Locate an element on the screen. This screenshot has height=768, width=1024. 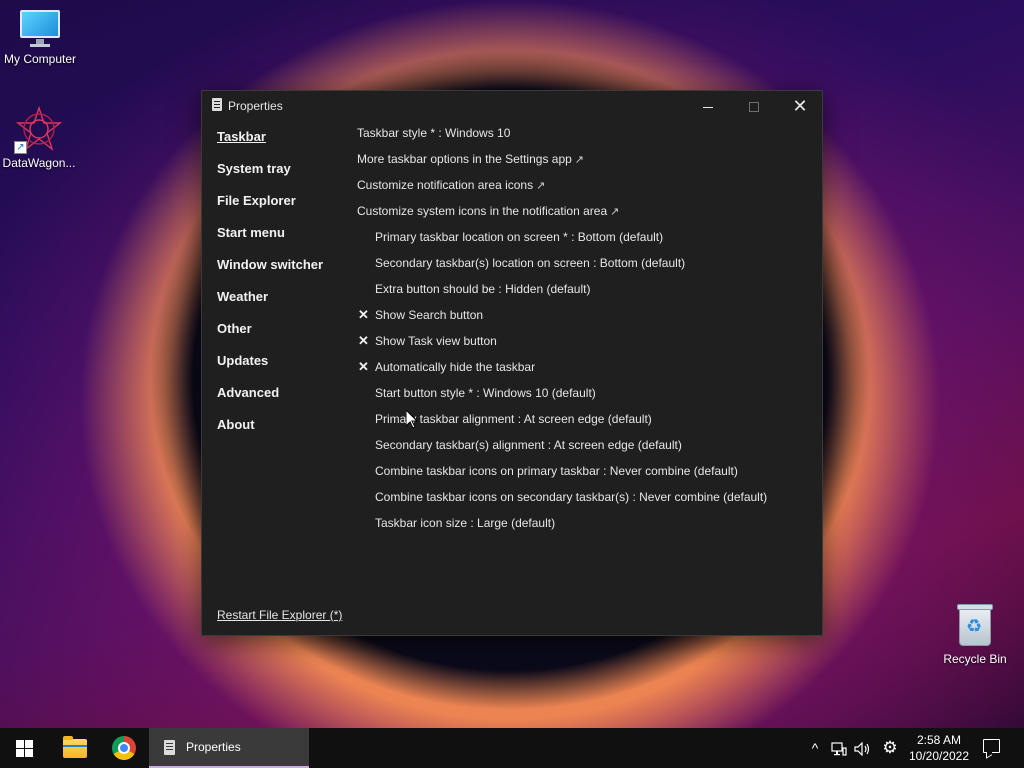
close-icon: ✕ is located at coordinates (800, 106).